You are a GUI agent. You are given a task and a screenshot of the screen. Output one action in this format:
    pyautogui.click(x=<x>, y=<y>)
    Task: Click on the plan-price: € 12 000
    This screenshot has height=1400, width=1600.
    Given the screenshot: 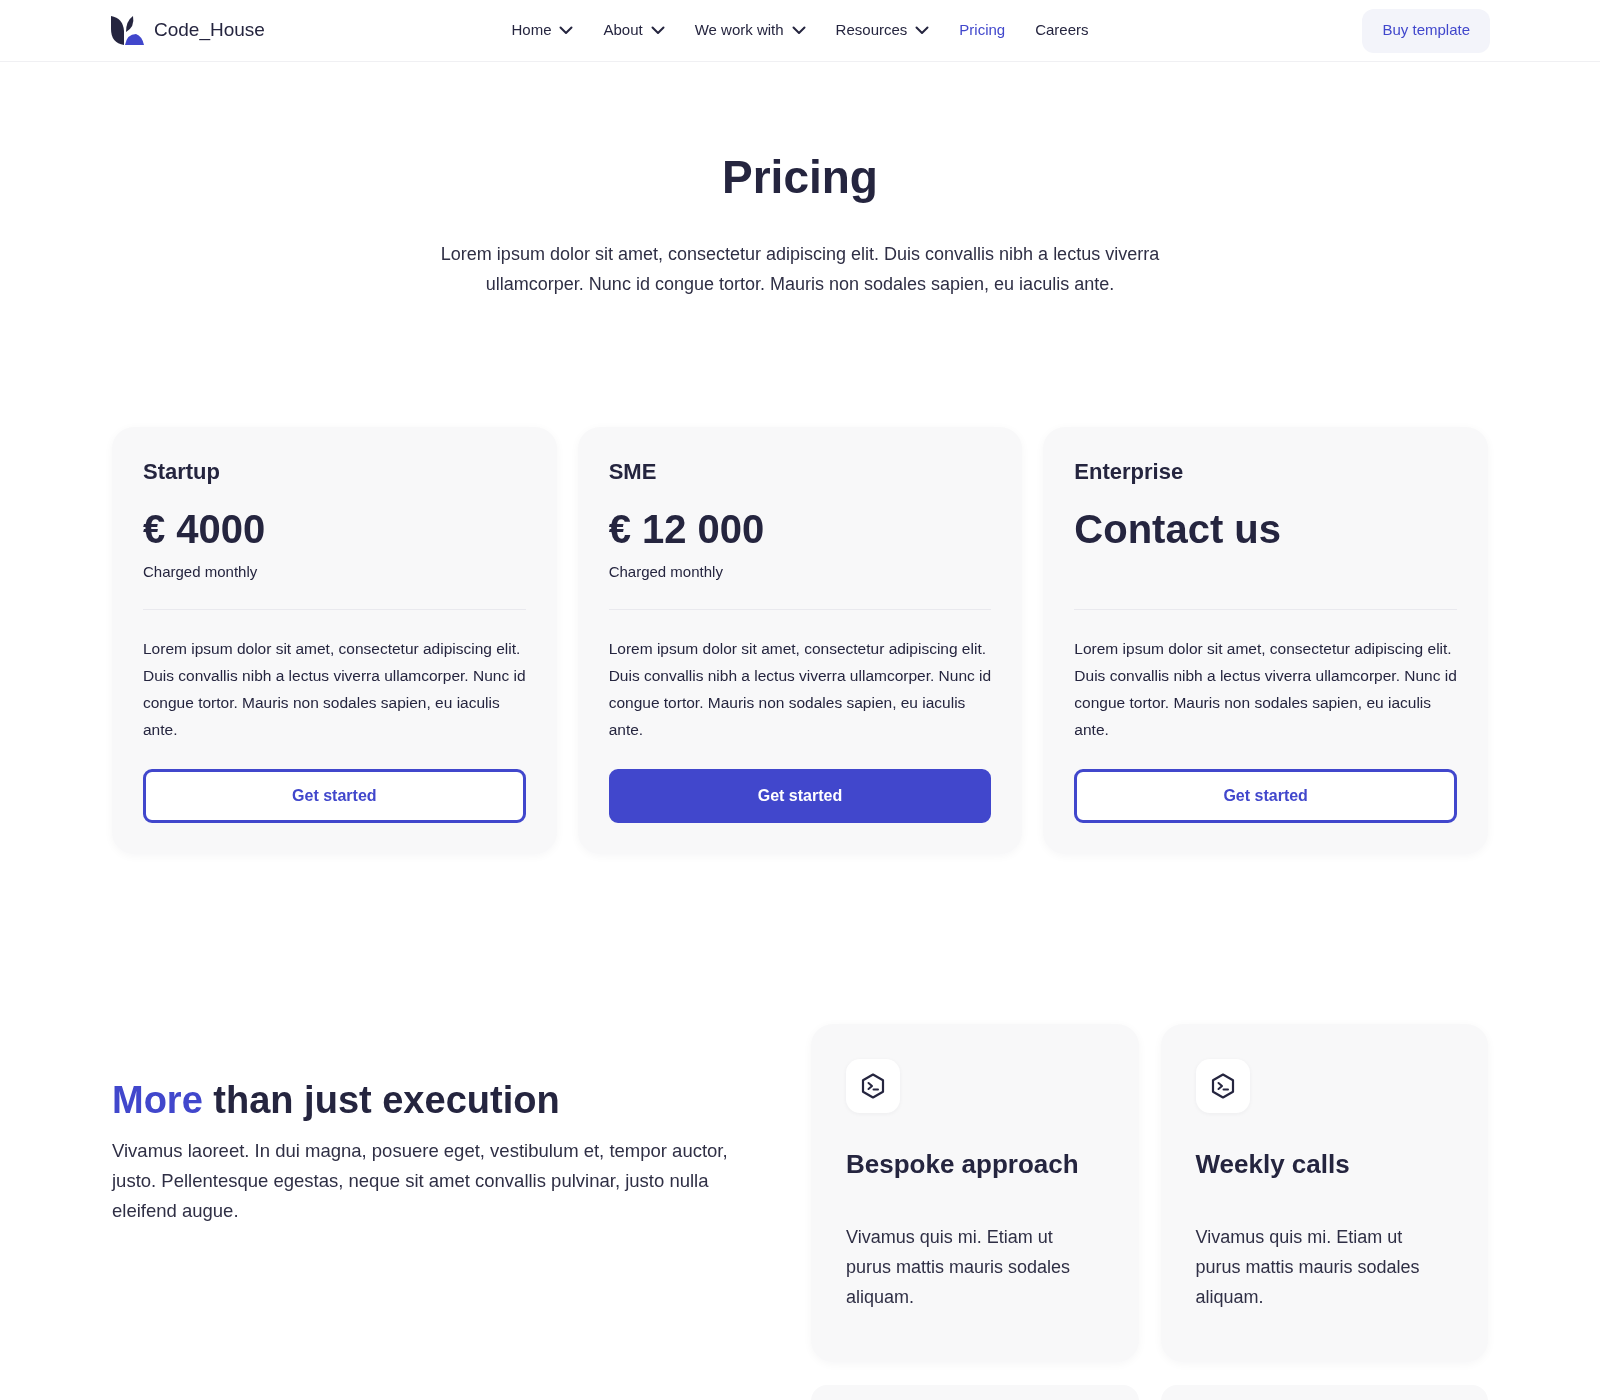 What is the action you would take?
    pyautogui.click(x=687, y=529)
    